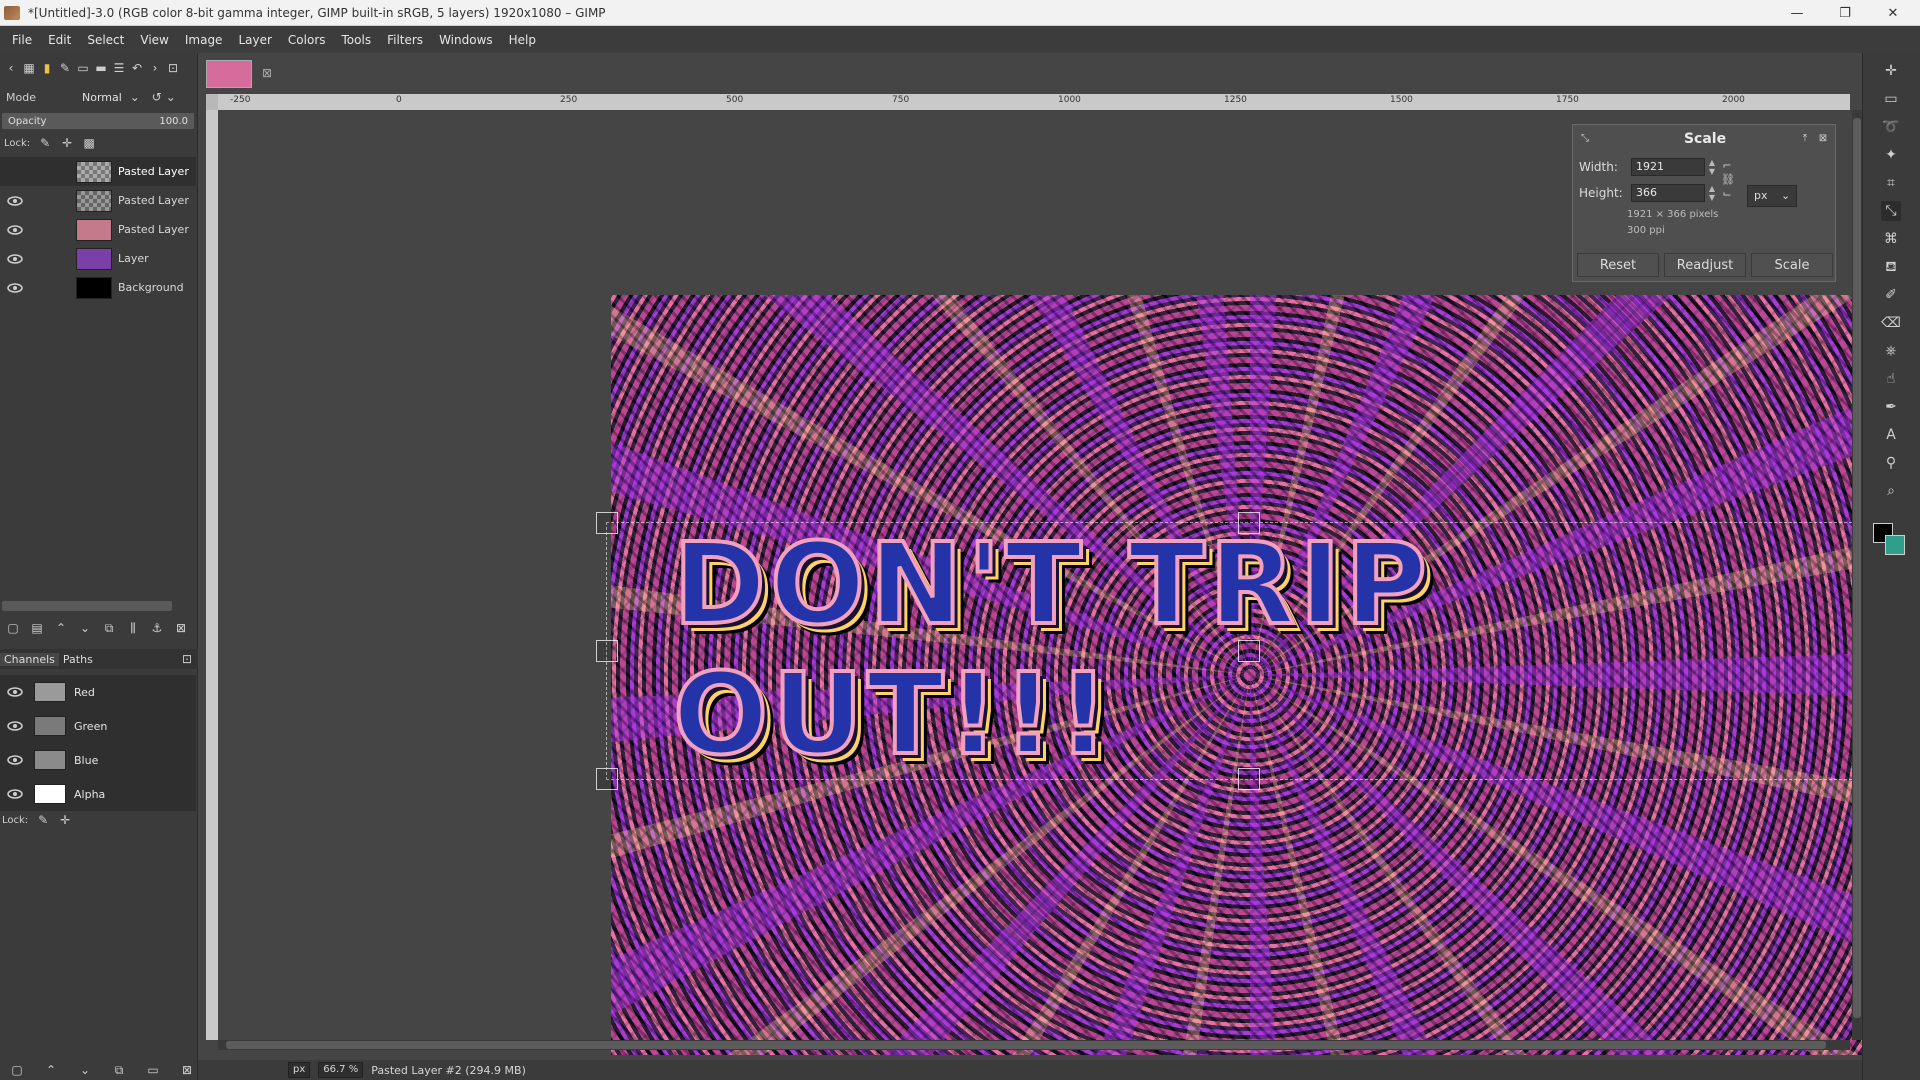  Describe the element at coordinates (522, 40) in the screenshot. I see `menu-help: Help` at that location.